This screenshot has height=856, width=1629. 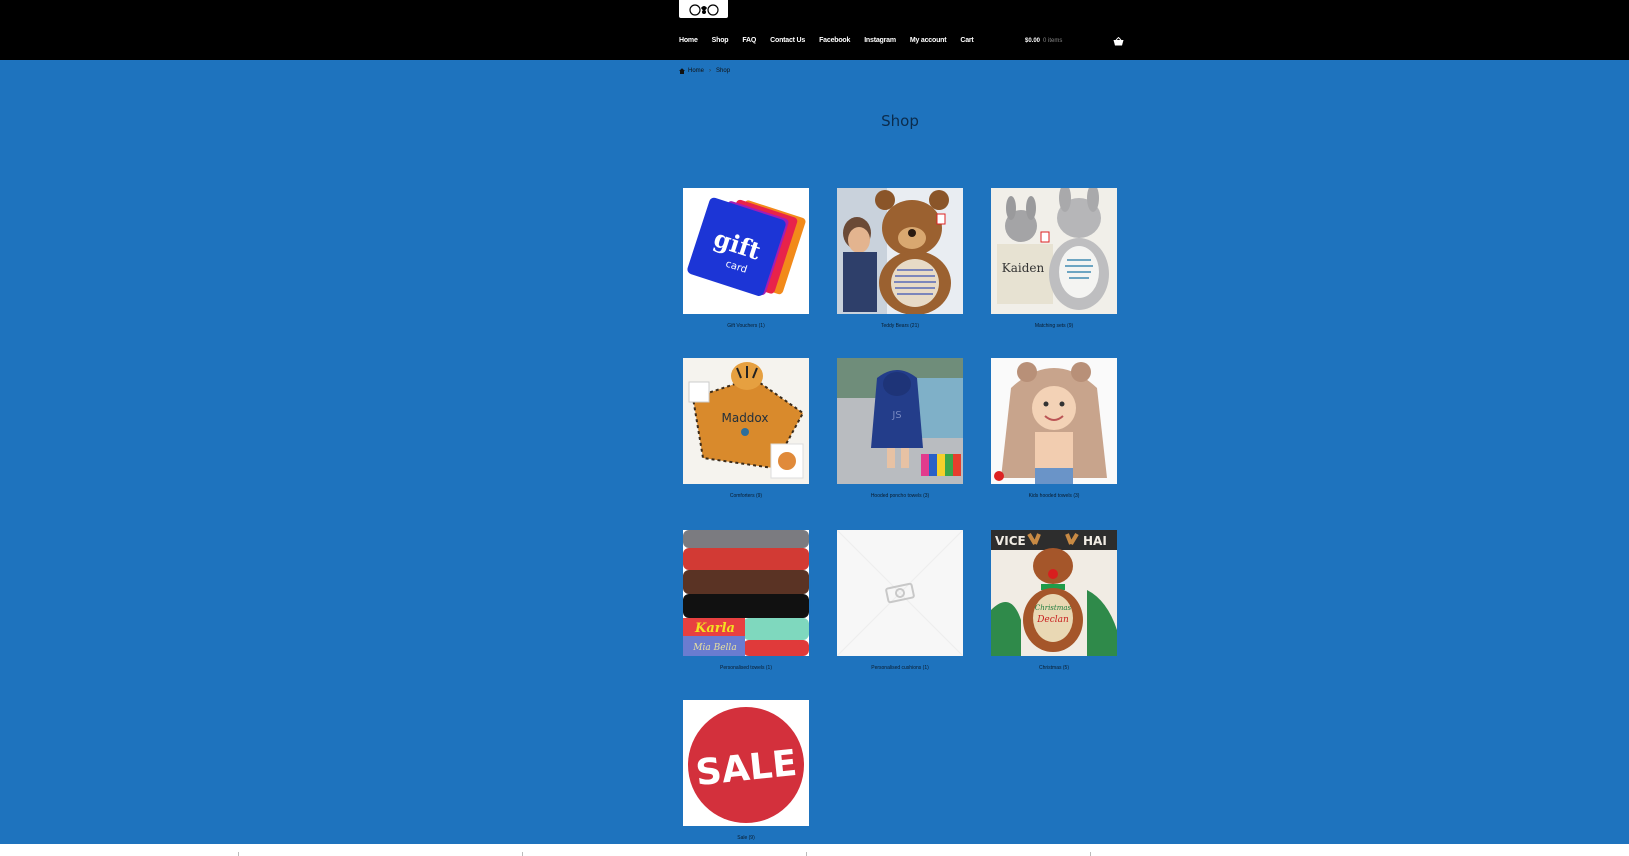 What do you see at coordinates (880, 43) in the screenshot?
I see `nav-instagram: Instagram` at bounding box center [880, 43].